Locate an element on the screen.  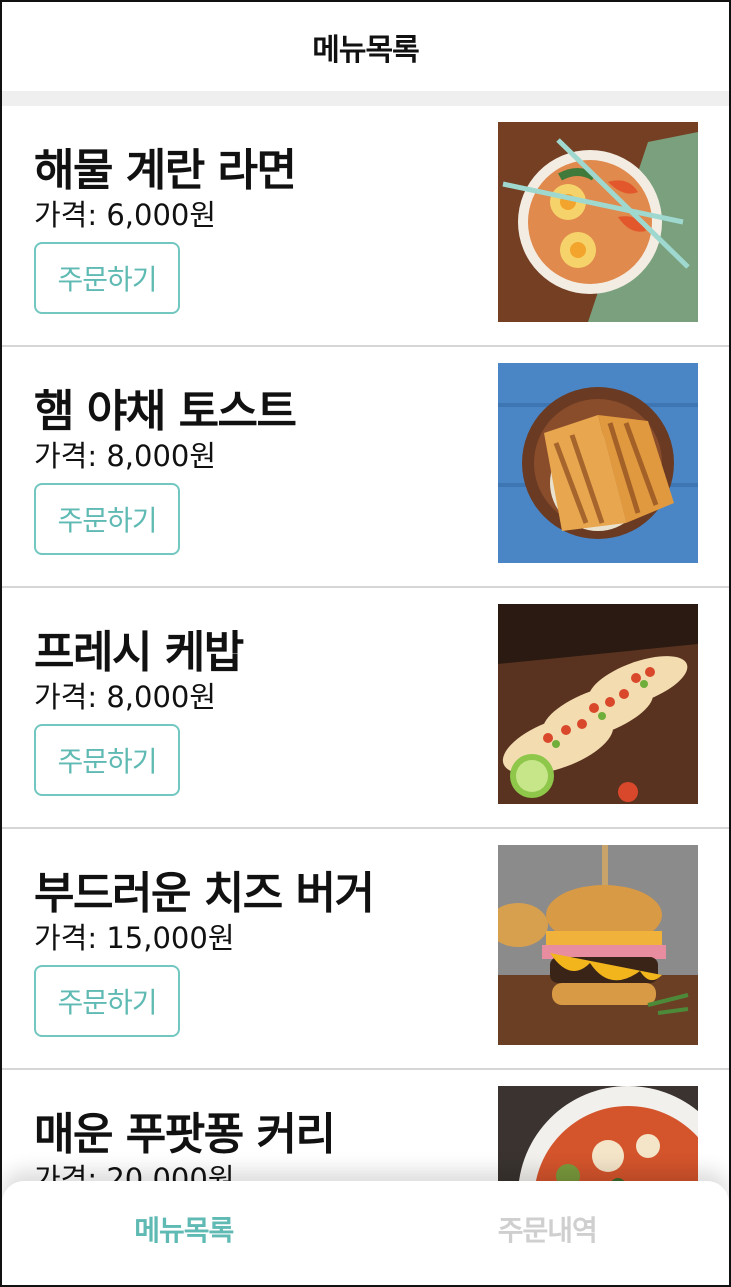
menu-item-name: 해물 계란 라면 is located at coordinates (165, 170).